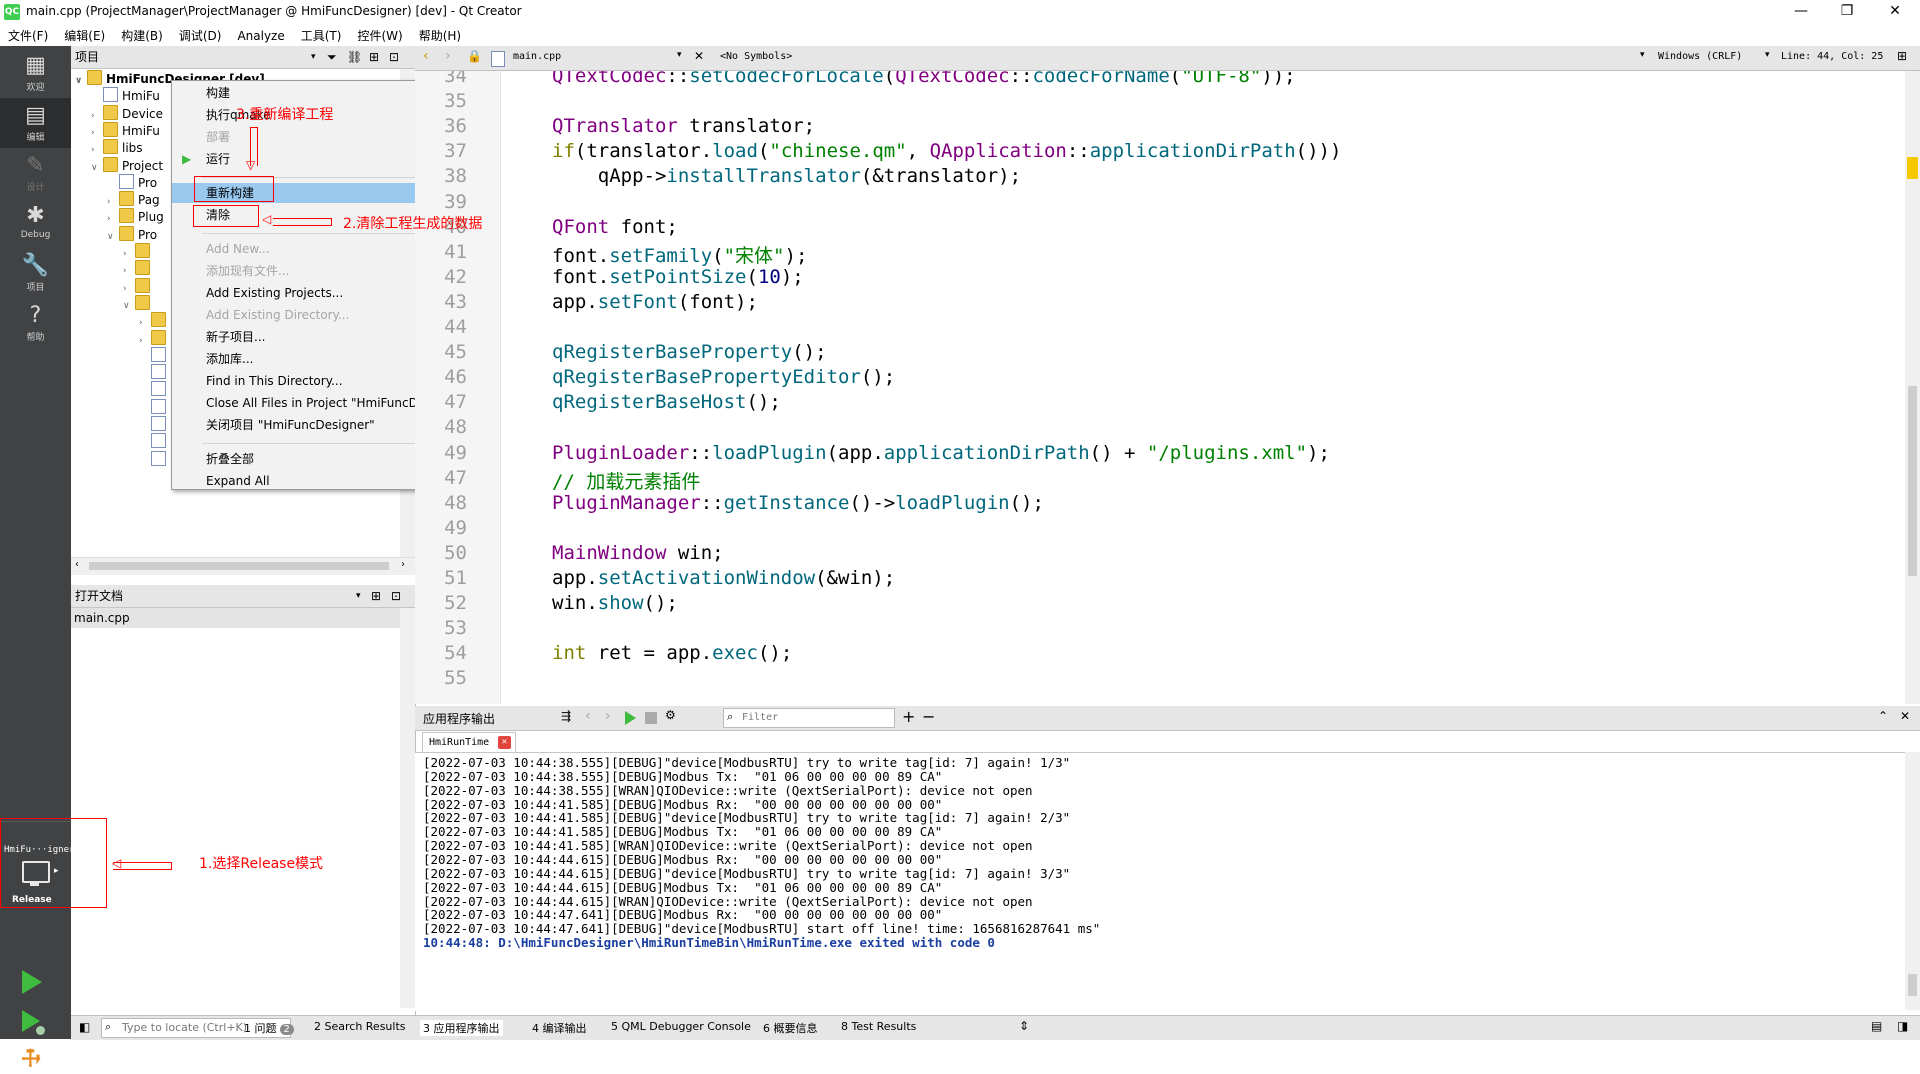 Image resolution: width=1920 pixels, height=1074 pixels. I want to click on folder-icon, so click(110, 129).